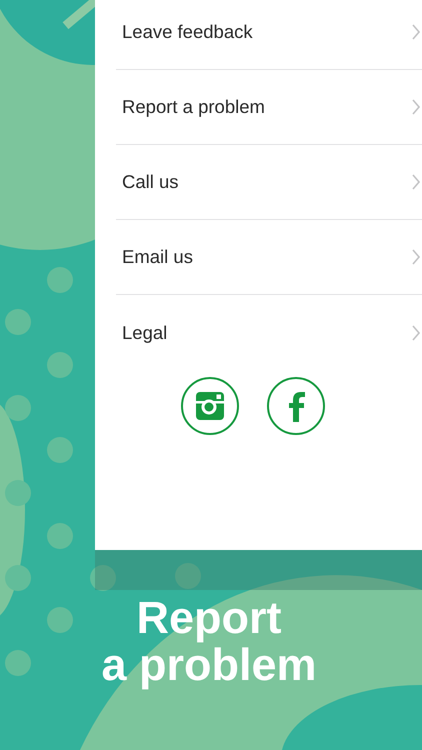 The height and width of the screenshot is (750, 422). I want to click on caption-heading: Report a problem, so click(209, 641).